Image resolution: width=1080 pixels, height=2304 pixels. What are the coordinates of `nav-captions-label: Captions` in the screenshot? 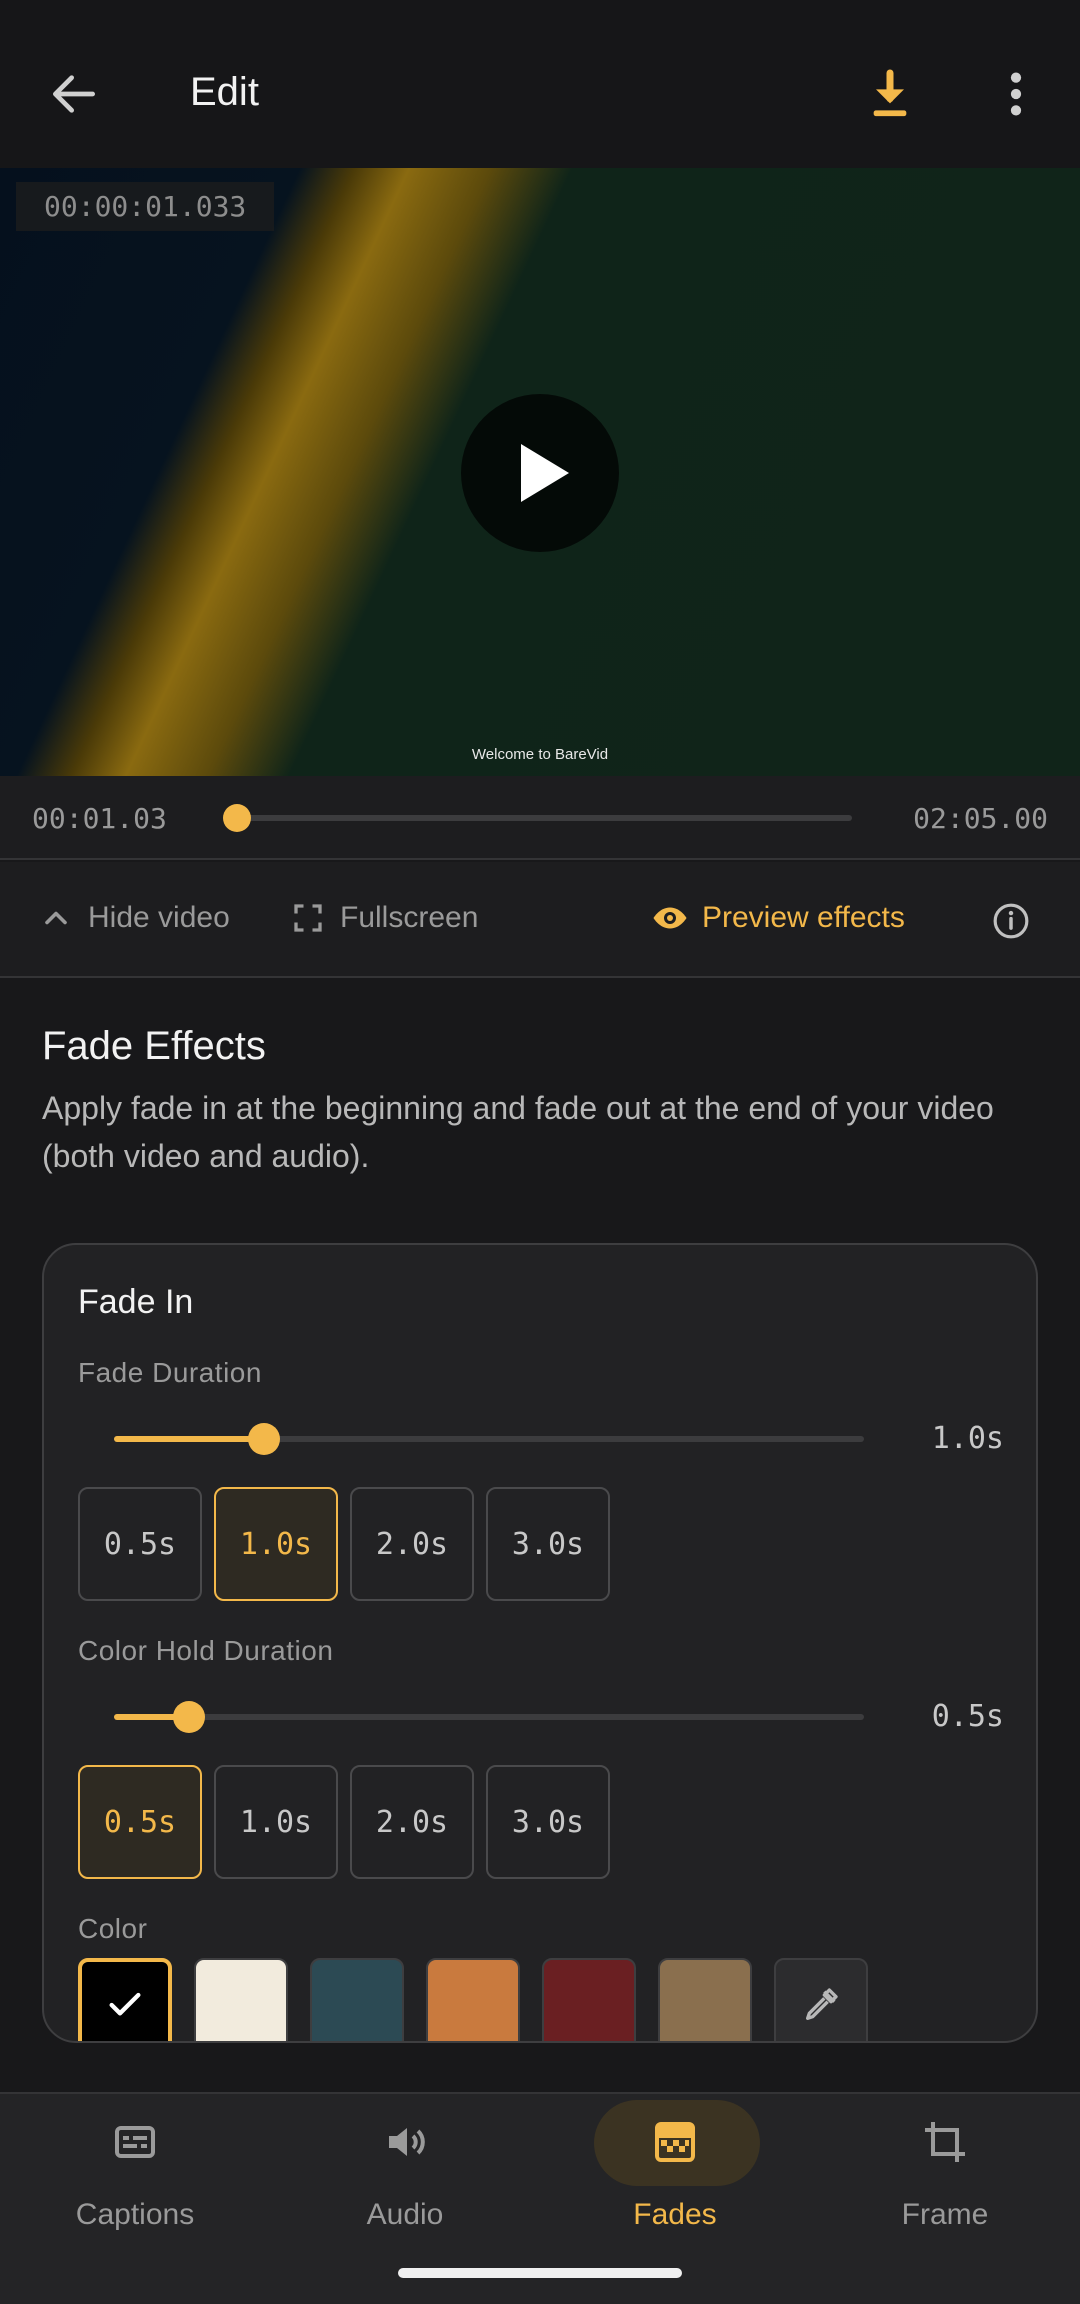 It's located at (135, 2214).